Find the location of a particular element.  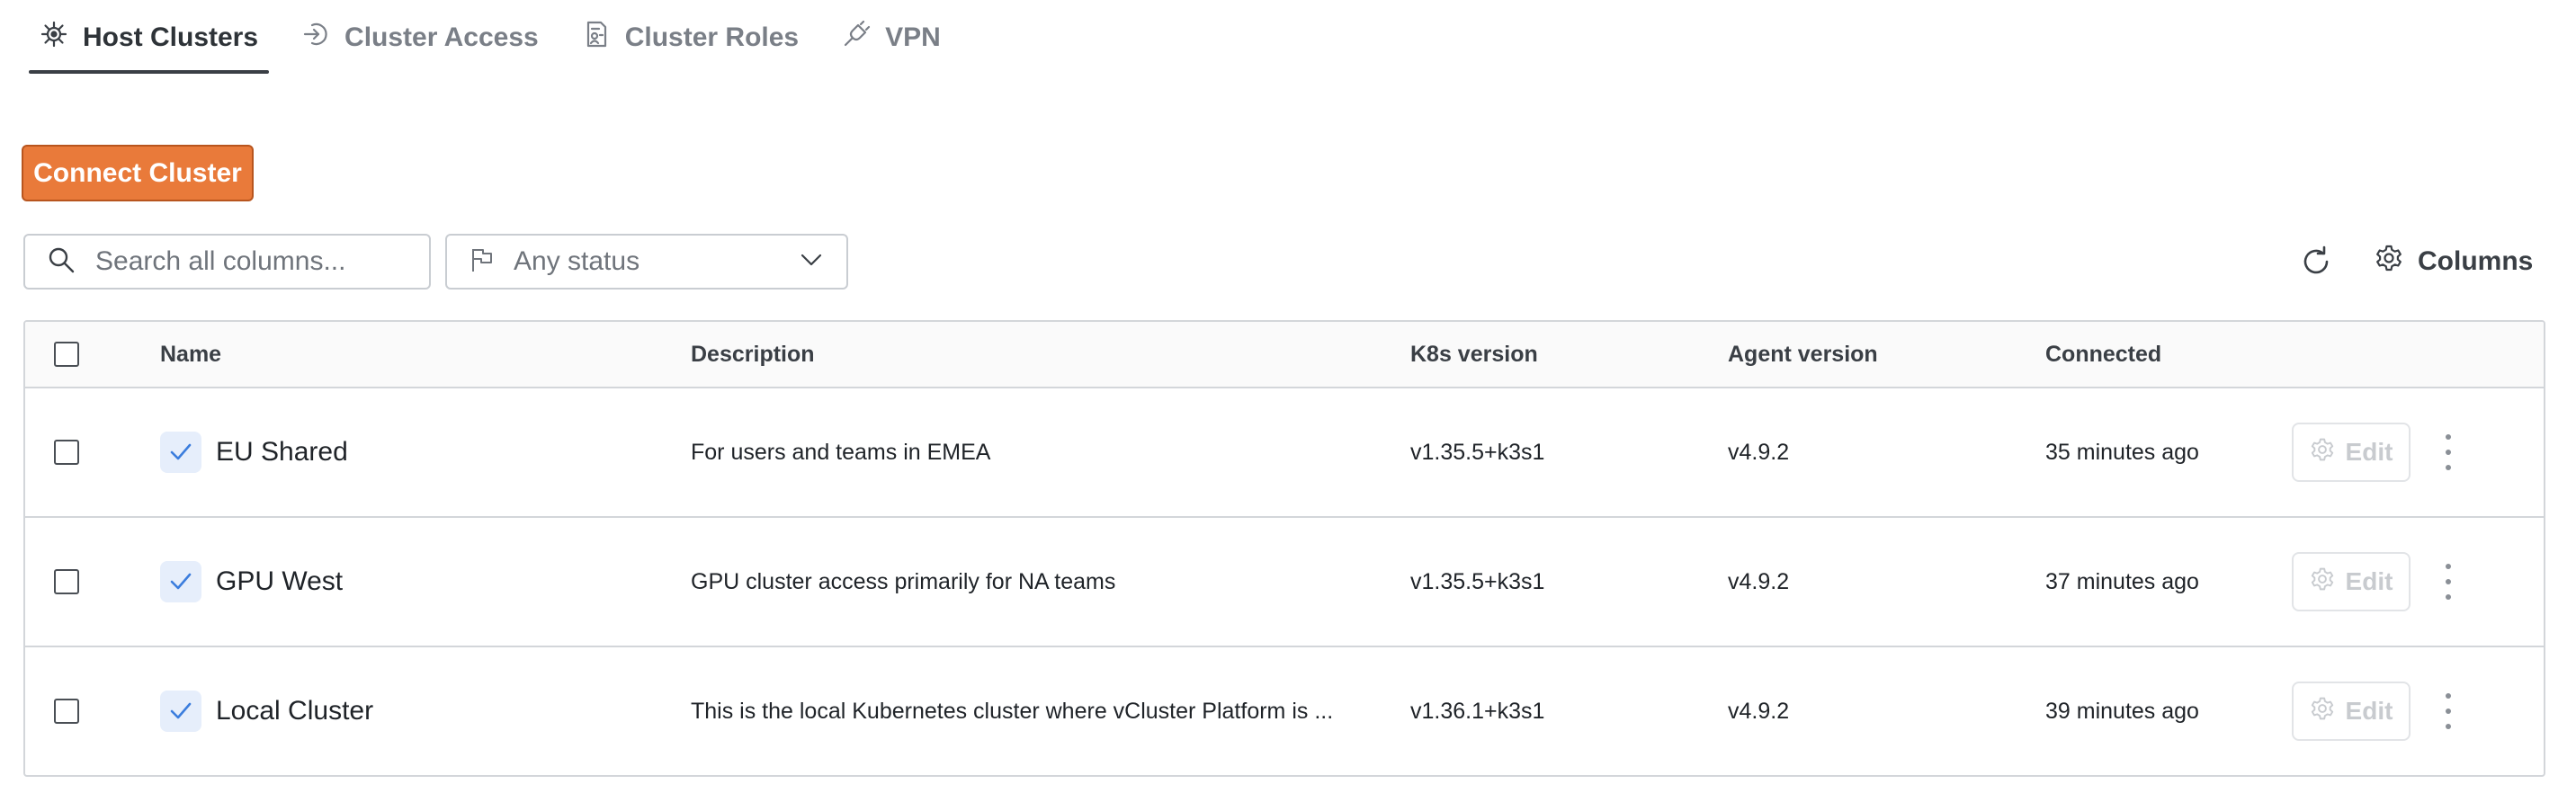

header-k8s-version: K8s version is located at coordinates (1474, 354).